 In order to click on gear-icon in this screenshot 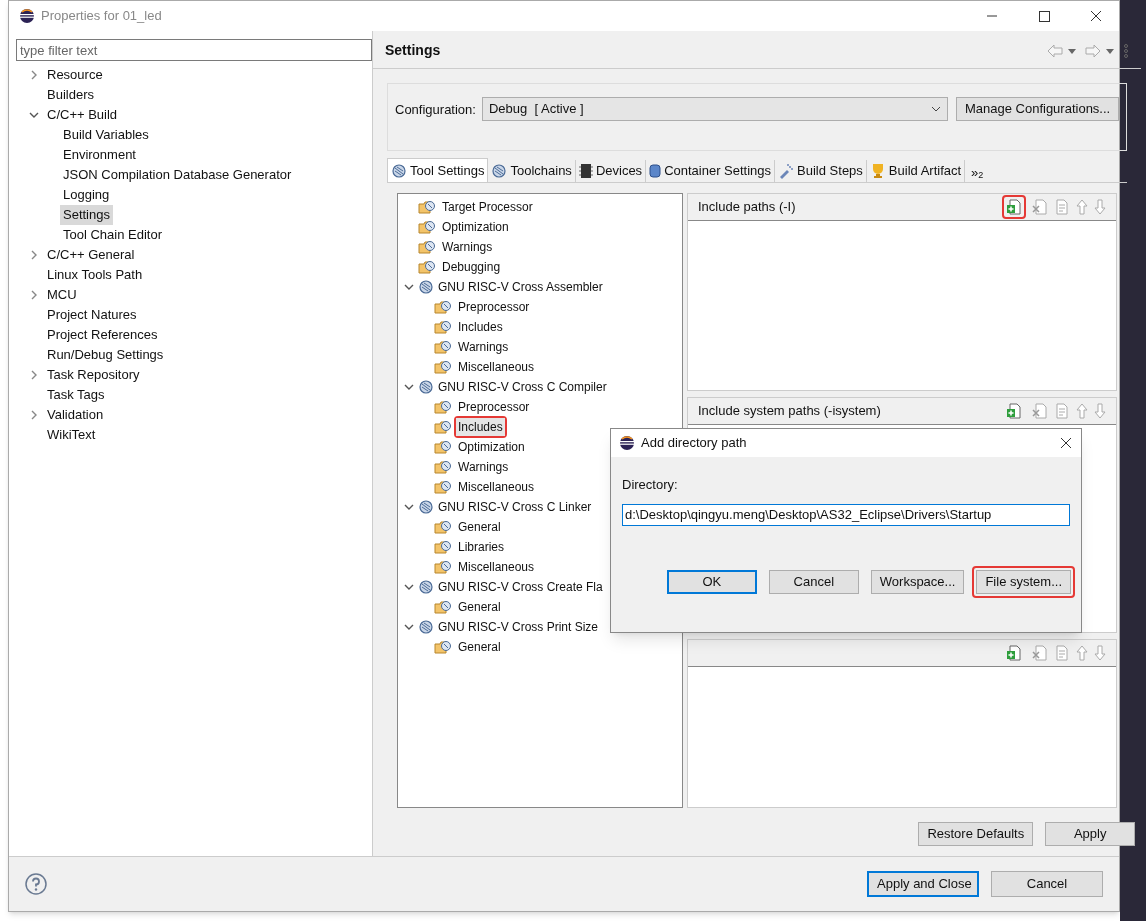, I will do `click(426, 627)`.